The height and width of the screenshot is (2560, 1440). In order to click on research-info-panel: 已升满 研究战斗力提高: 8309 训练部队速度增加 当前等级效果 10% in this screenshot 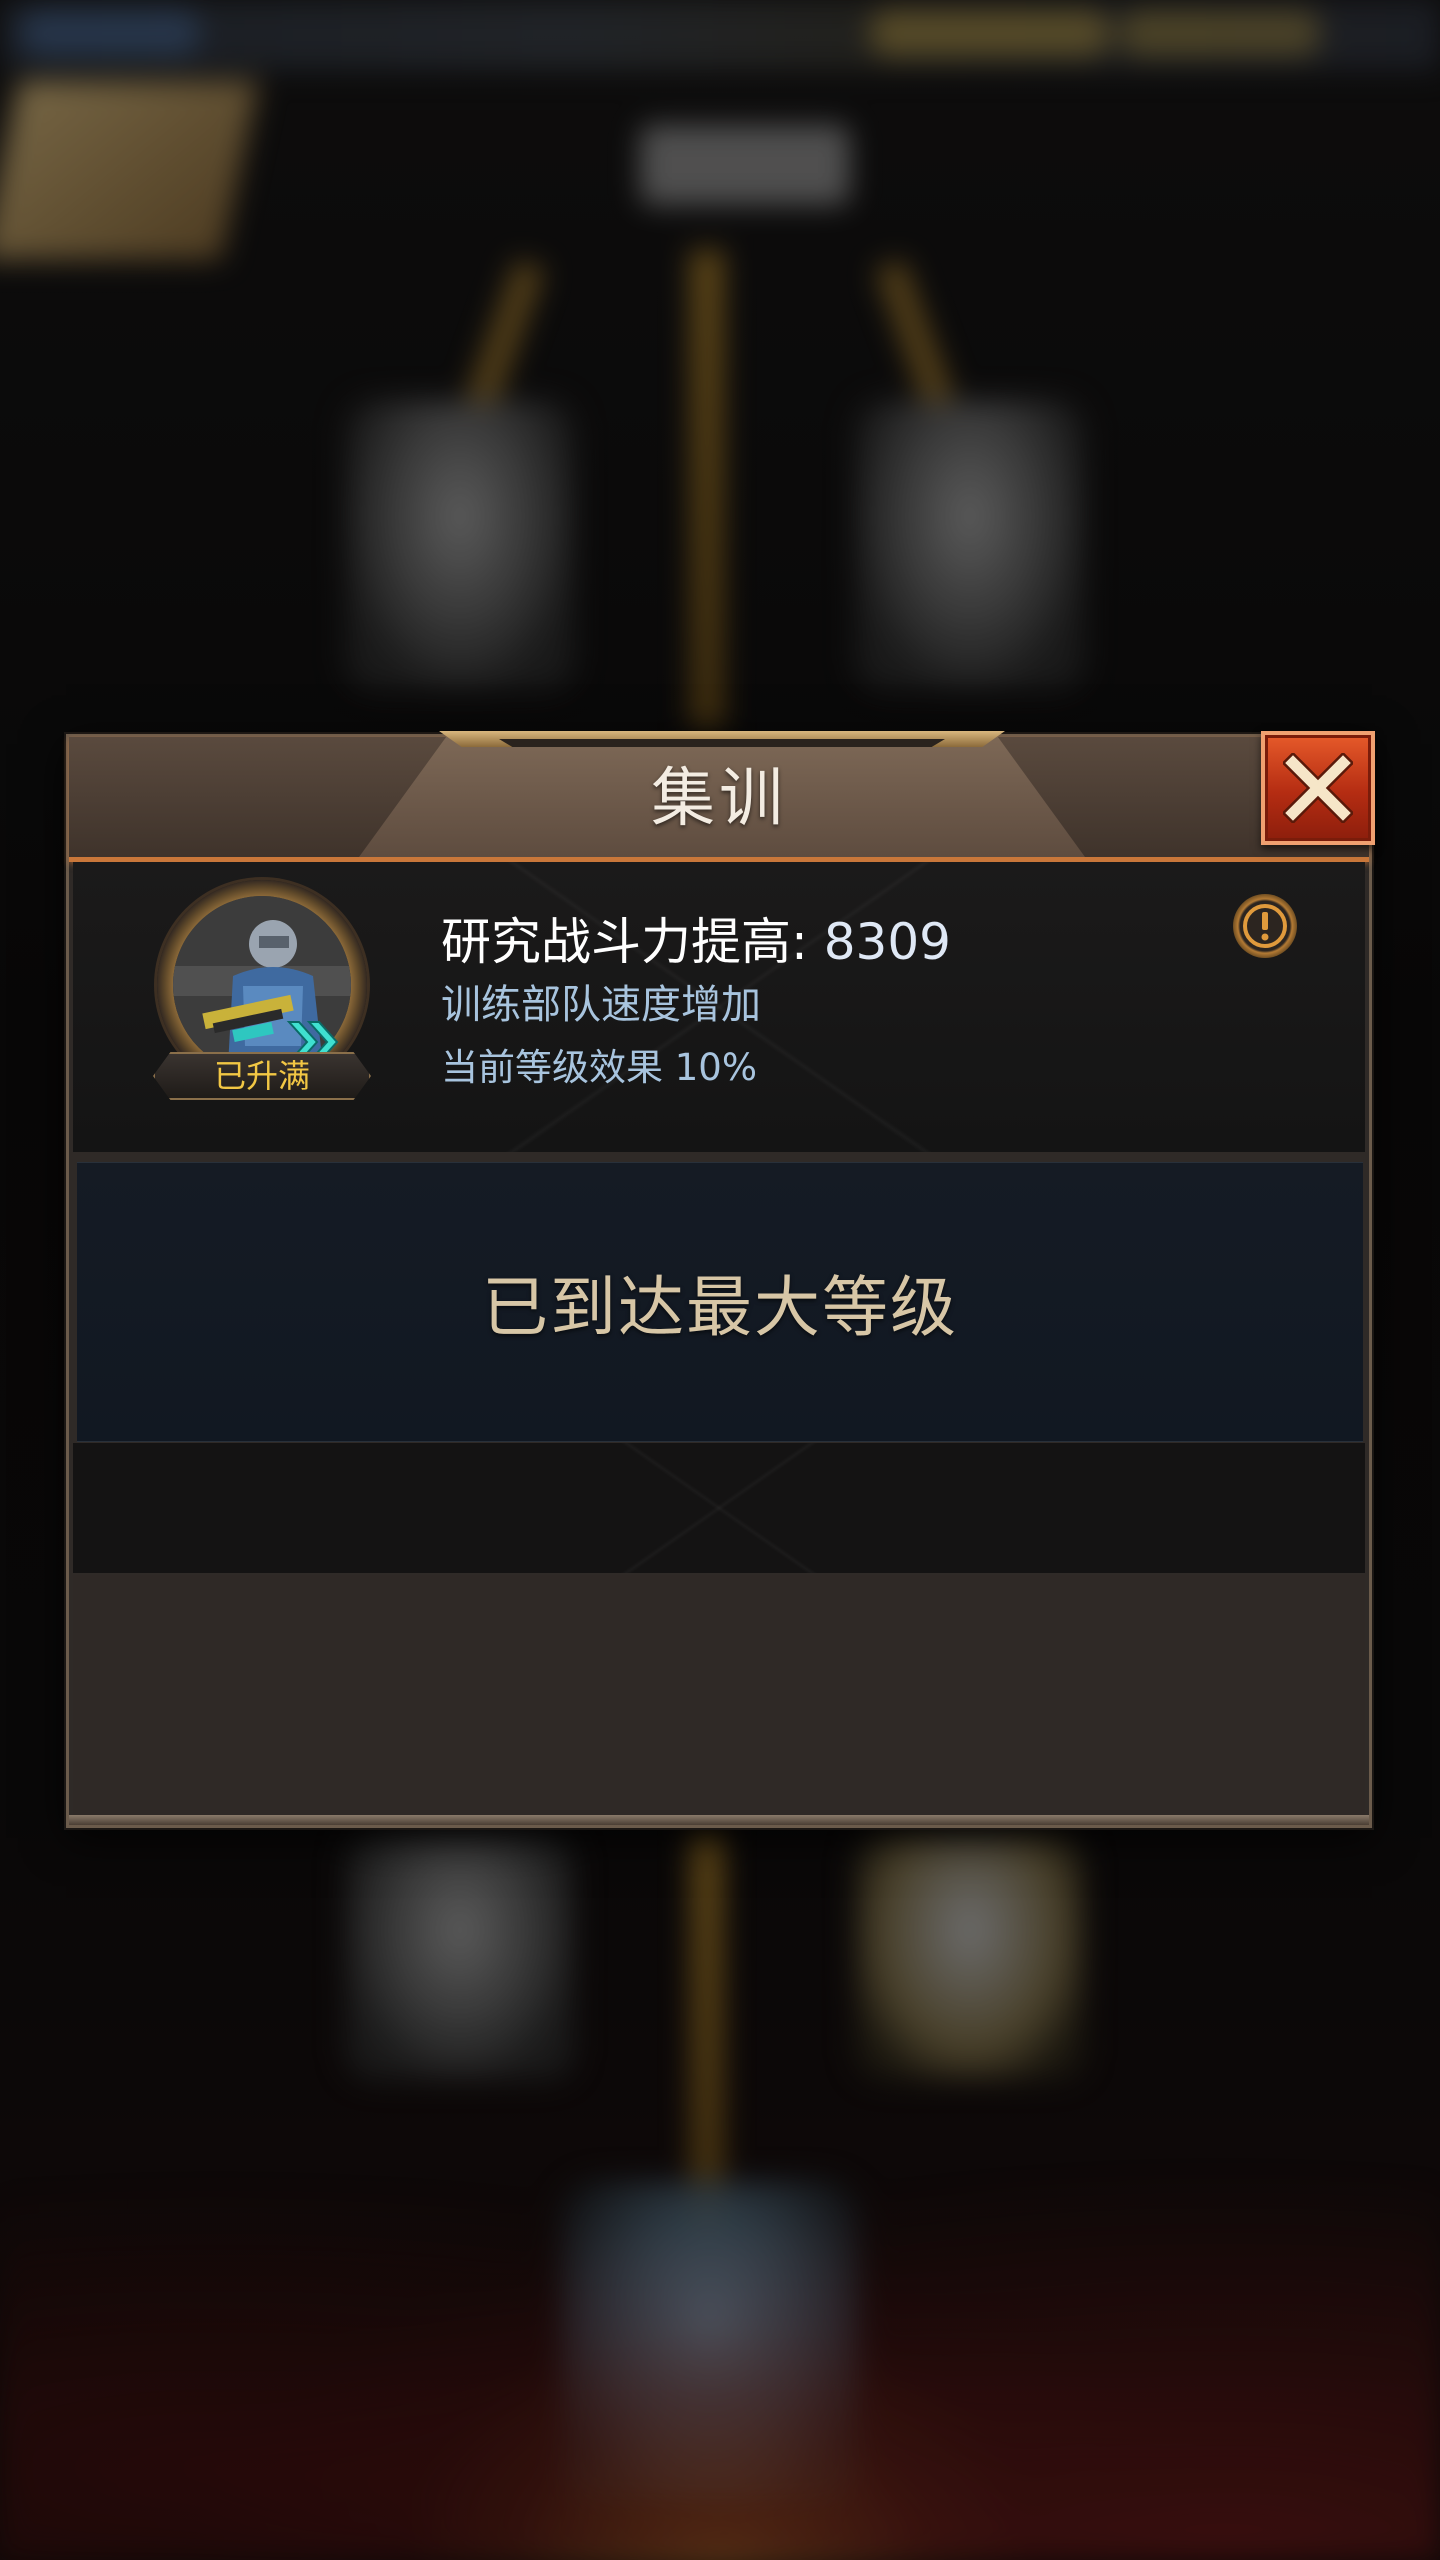, I will do `click(719, 1007)`.